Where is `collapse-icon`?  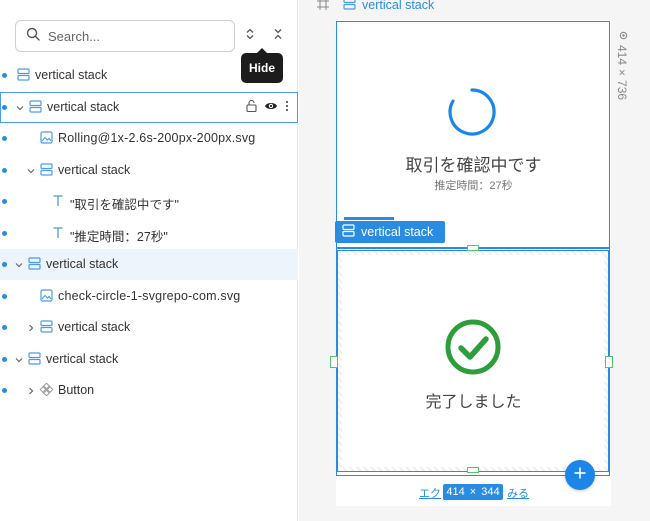
collapse-icon is located at coordinates (278, 36).